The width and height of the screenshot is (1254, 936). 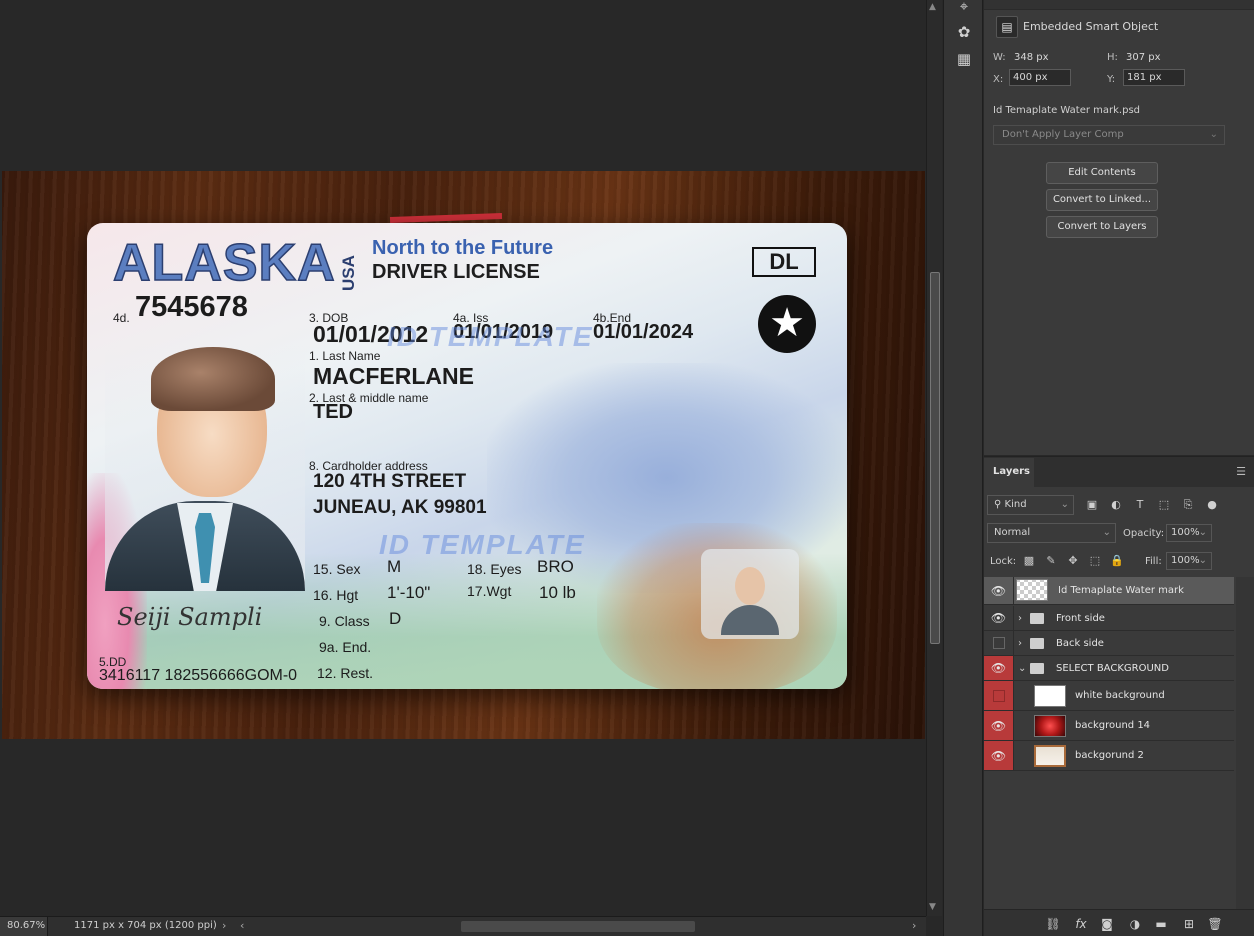 I want to click on link-layers-icon: ⛓, so click(x=1053, y=924).